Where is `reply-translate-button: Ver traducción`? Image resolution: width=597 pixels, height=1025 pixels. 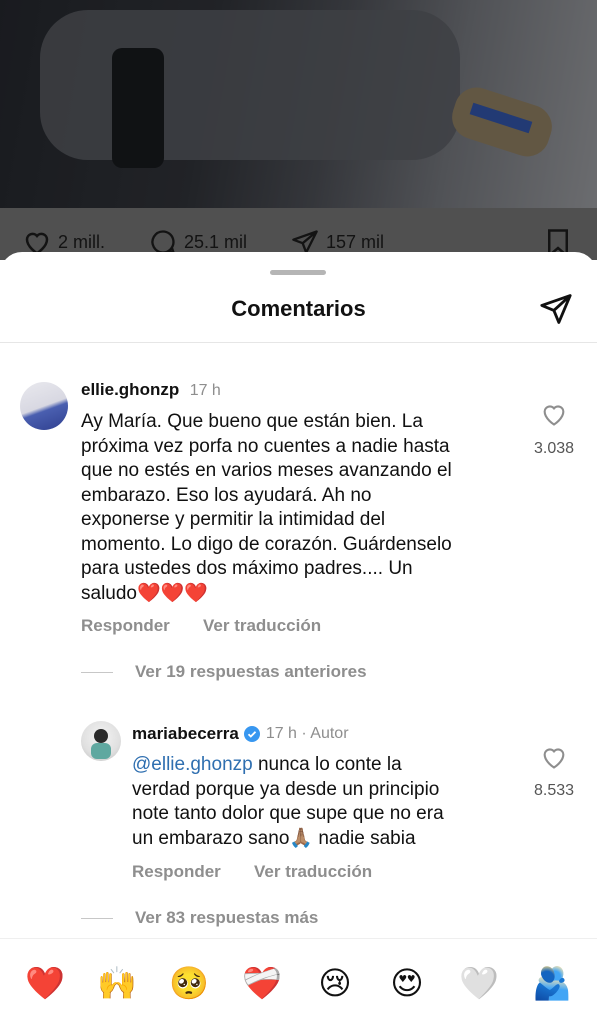 reply-translate-button: Ver traducción is located at coordinates (313, 872).